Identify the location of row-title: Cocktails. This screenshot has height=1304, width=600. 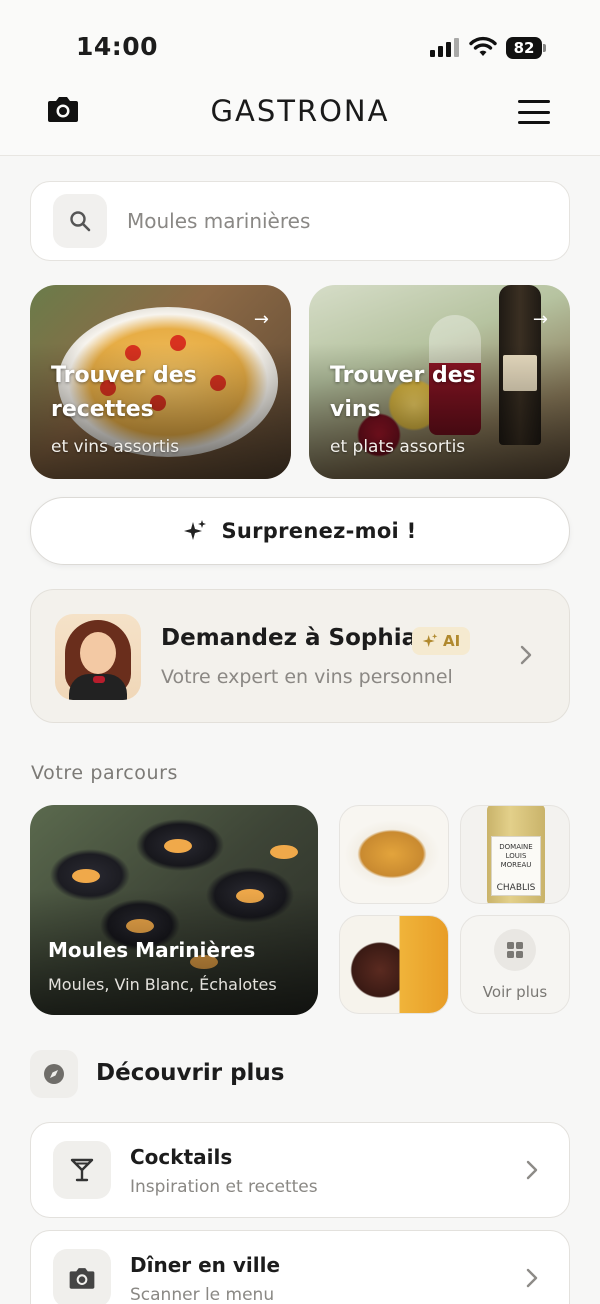
(181, 1157).